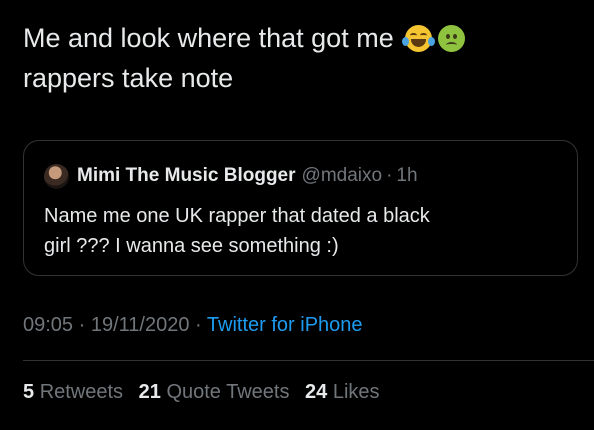 The image size is (594, 430). I want to click on quoted-tweet-text-line-2: girl ??? I wanna see something :), so click(191, 246).